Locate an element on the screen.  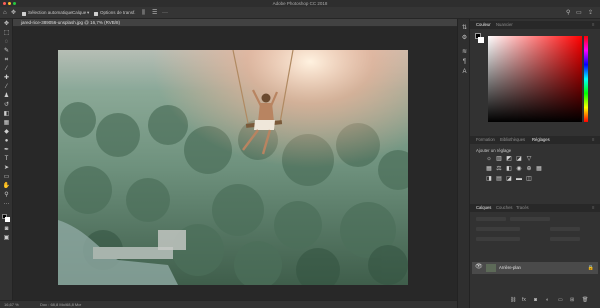
adjustment-layer-icon: ◐ is located at coordinates (547, 300).